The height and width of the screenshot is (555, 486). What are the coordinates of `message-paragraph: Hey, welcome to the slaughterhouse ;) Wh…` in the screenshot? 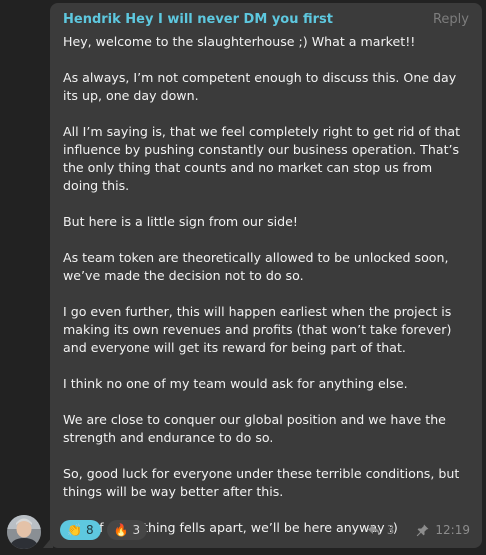 It's located at (239, 41).